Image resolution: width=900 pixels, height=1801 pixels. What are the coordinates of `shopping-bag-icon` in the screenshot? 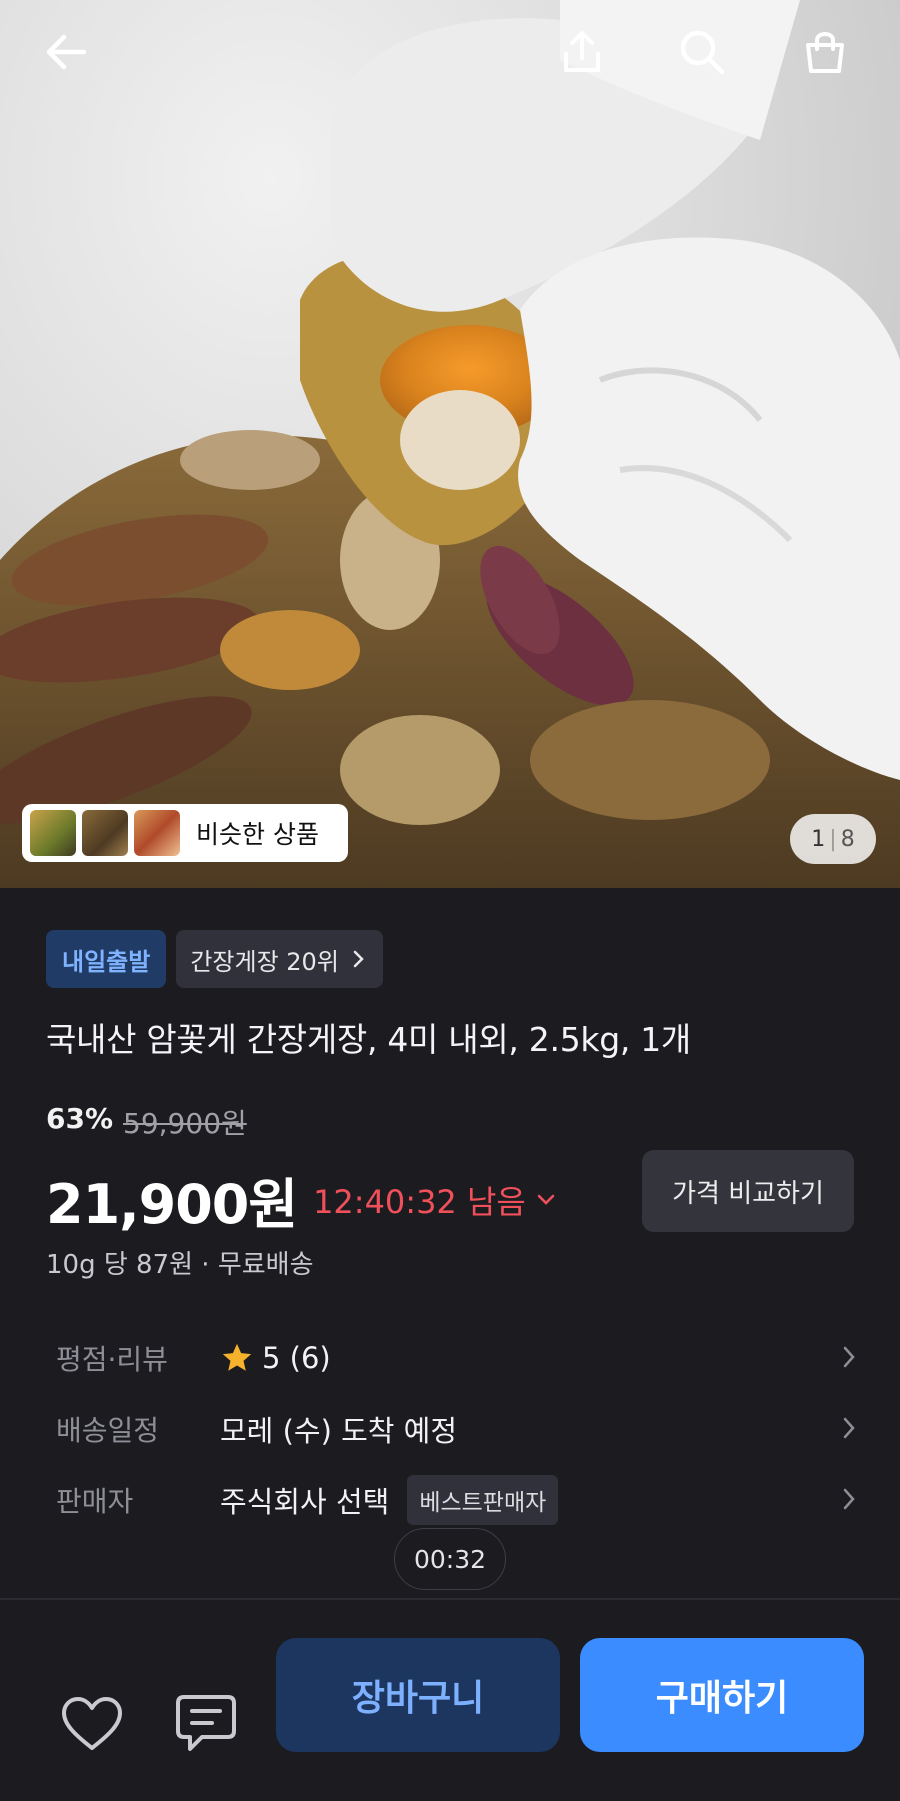 It's located at (825, 52).